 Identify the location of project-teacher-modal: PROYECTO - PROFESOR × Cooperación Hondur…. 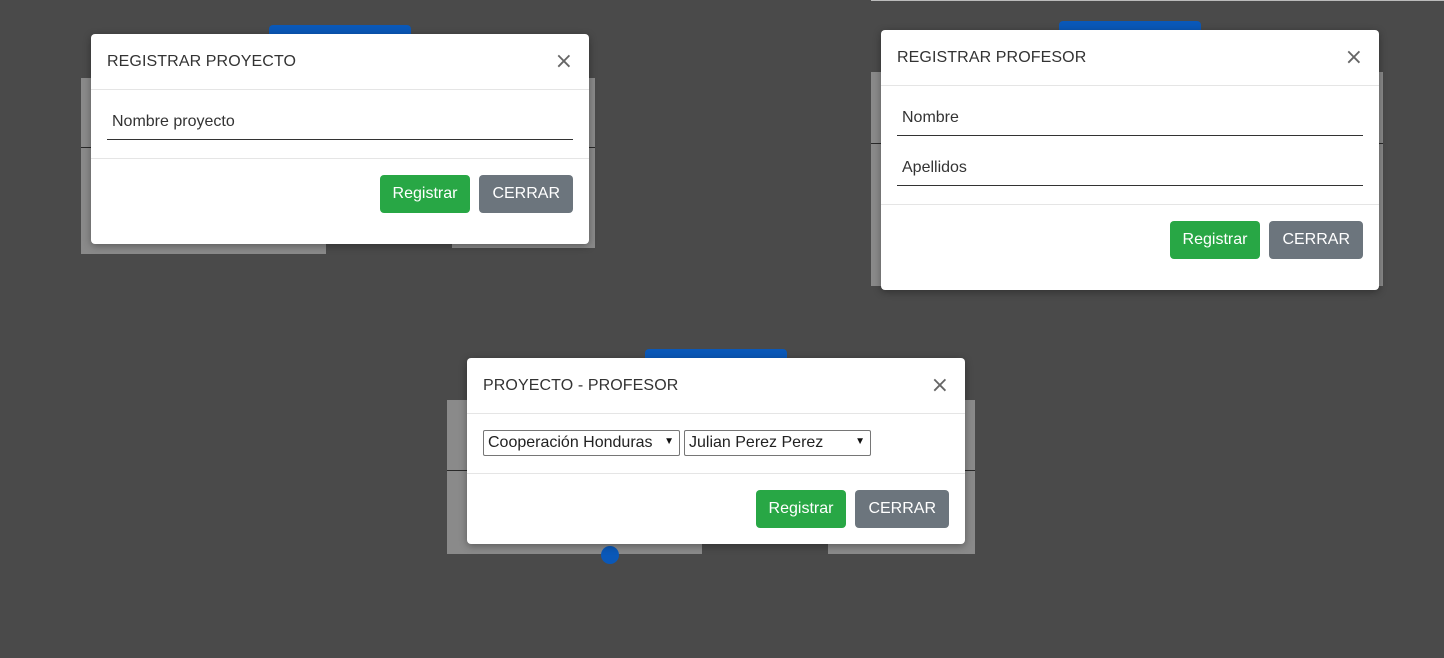
(716, 451).